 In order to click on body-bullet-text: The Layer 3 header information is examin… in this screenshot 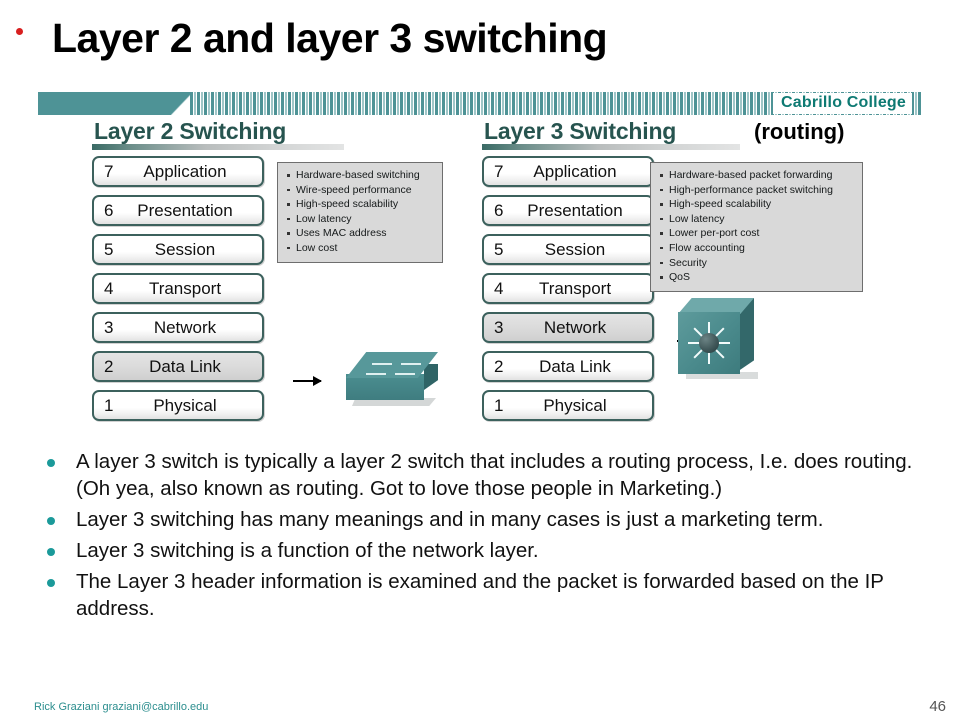, I will do `click(480, 595)`.